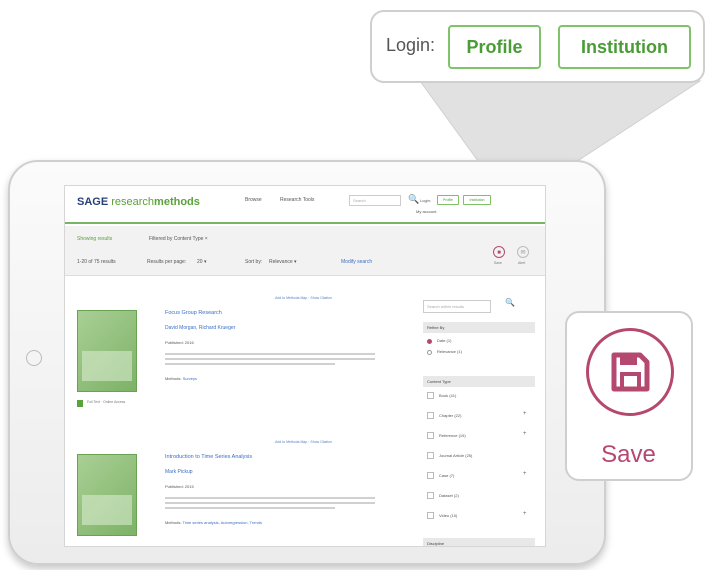  Describe the element at coordinates (479, 381) in the screenshot. I see `content-type-heading: Content Type` at that location.